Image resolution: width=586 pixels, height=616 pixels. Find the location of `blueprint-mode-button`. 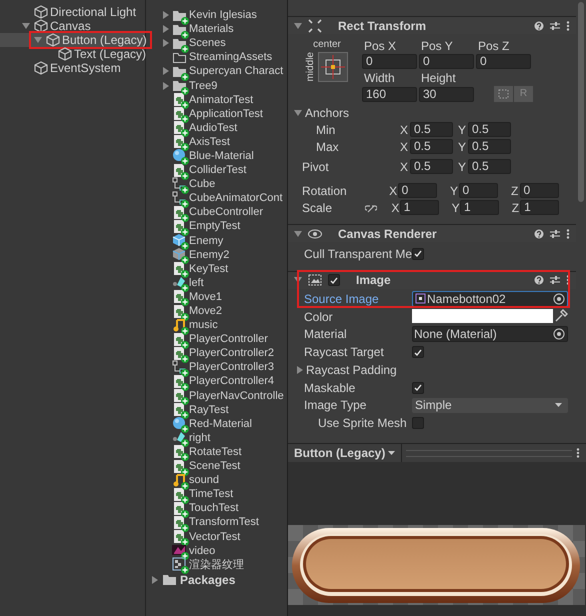

blueprint-mode-button is located at coordinates (503, 94).